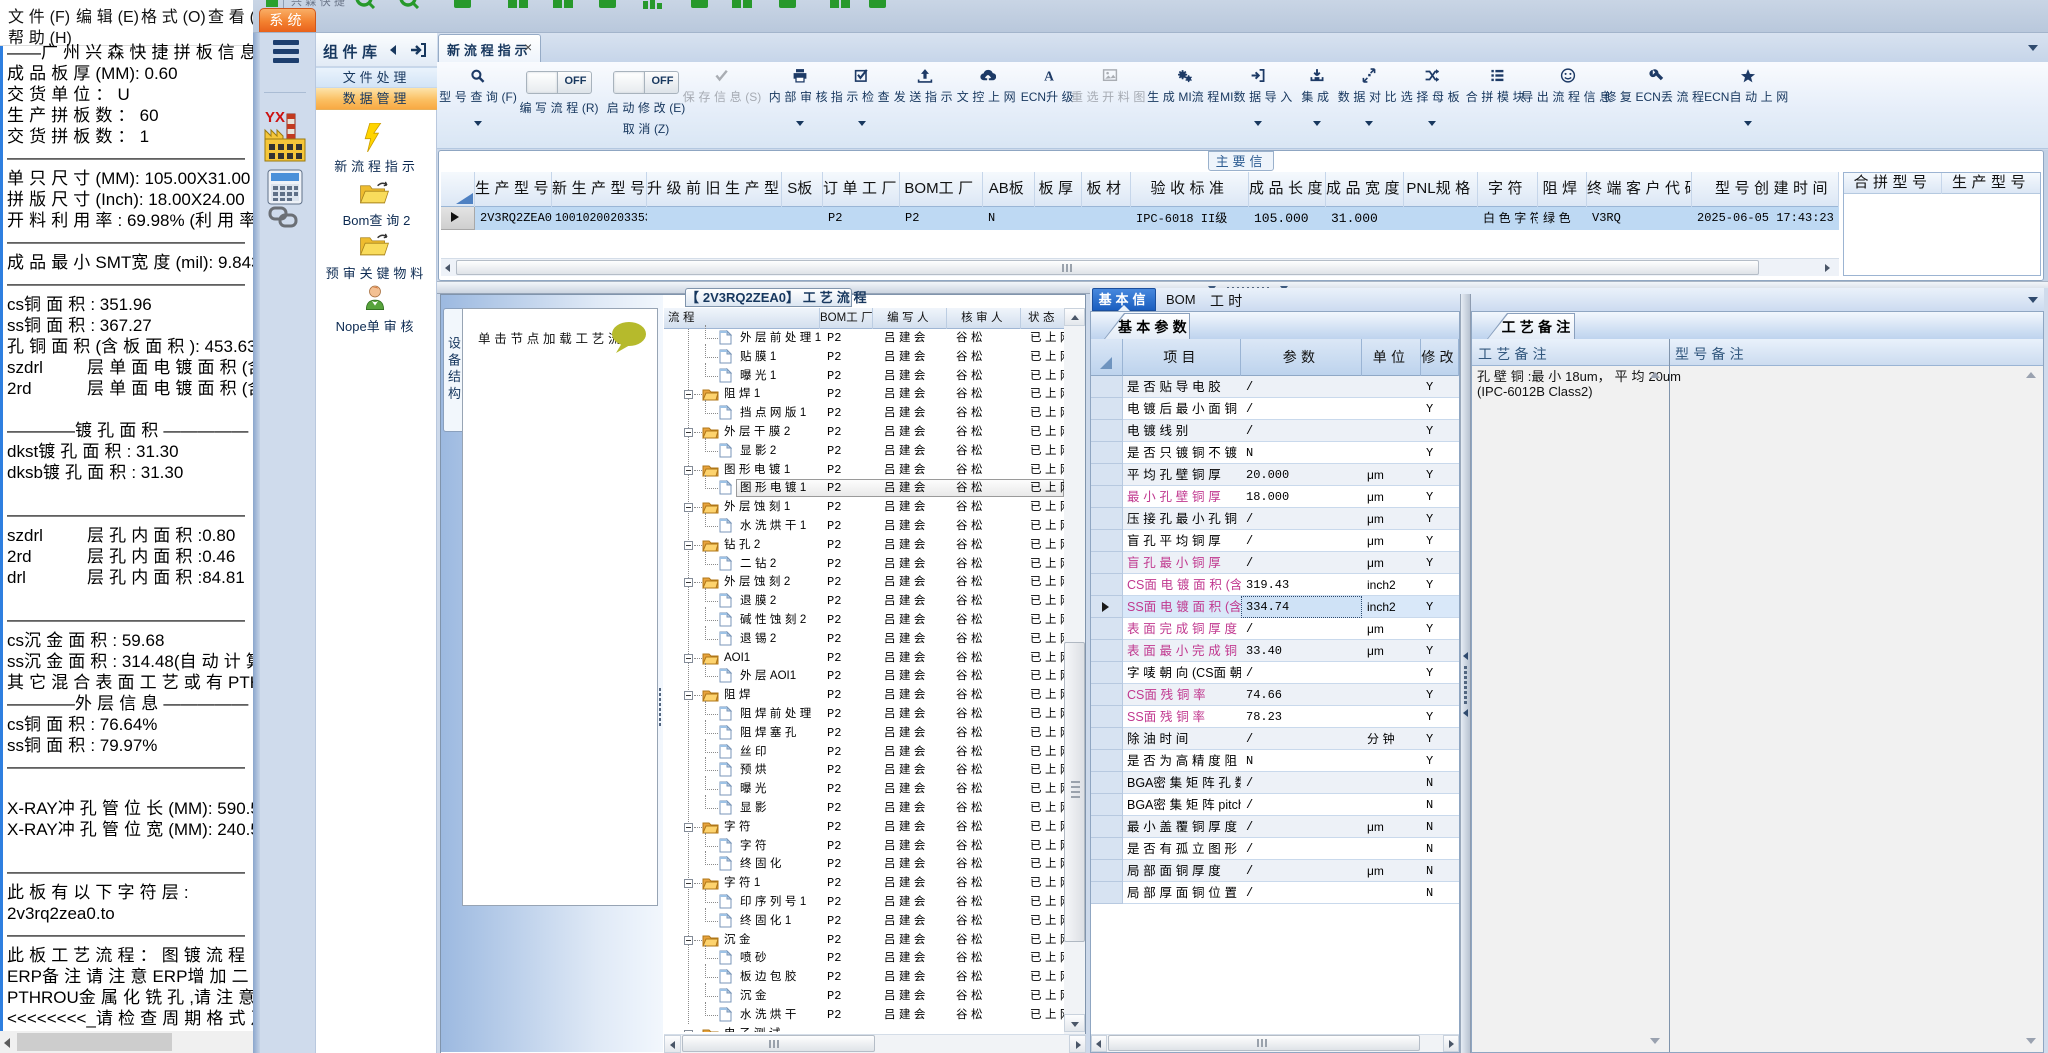 Image resolution: width=2048 pixels, height=1053 pixels. What do you see at coordinates (275, 117) in the screenshot?
I see `svg-text: YX` at bounding box center [275, 117].